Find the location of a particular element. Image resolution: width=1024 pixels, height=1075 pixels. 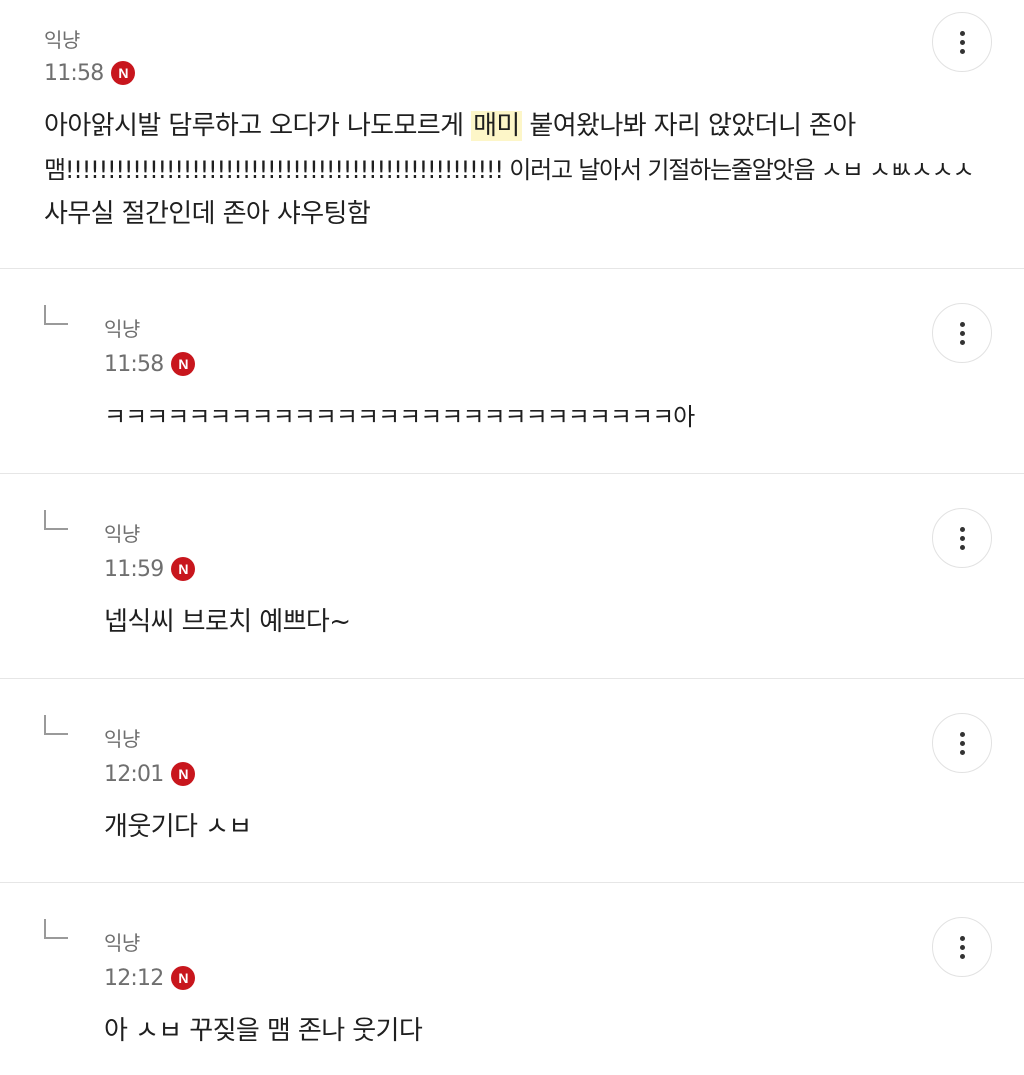

comment-meta: 11:58 N is located at coordinates (90, 73).